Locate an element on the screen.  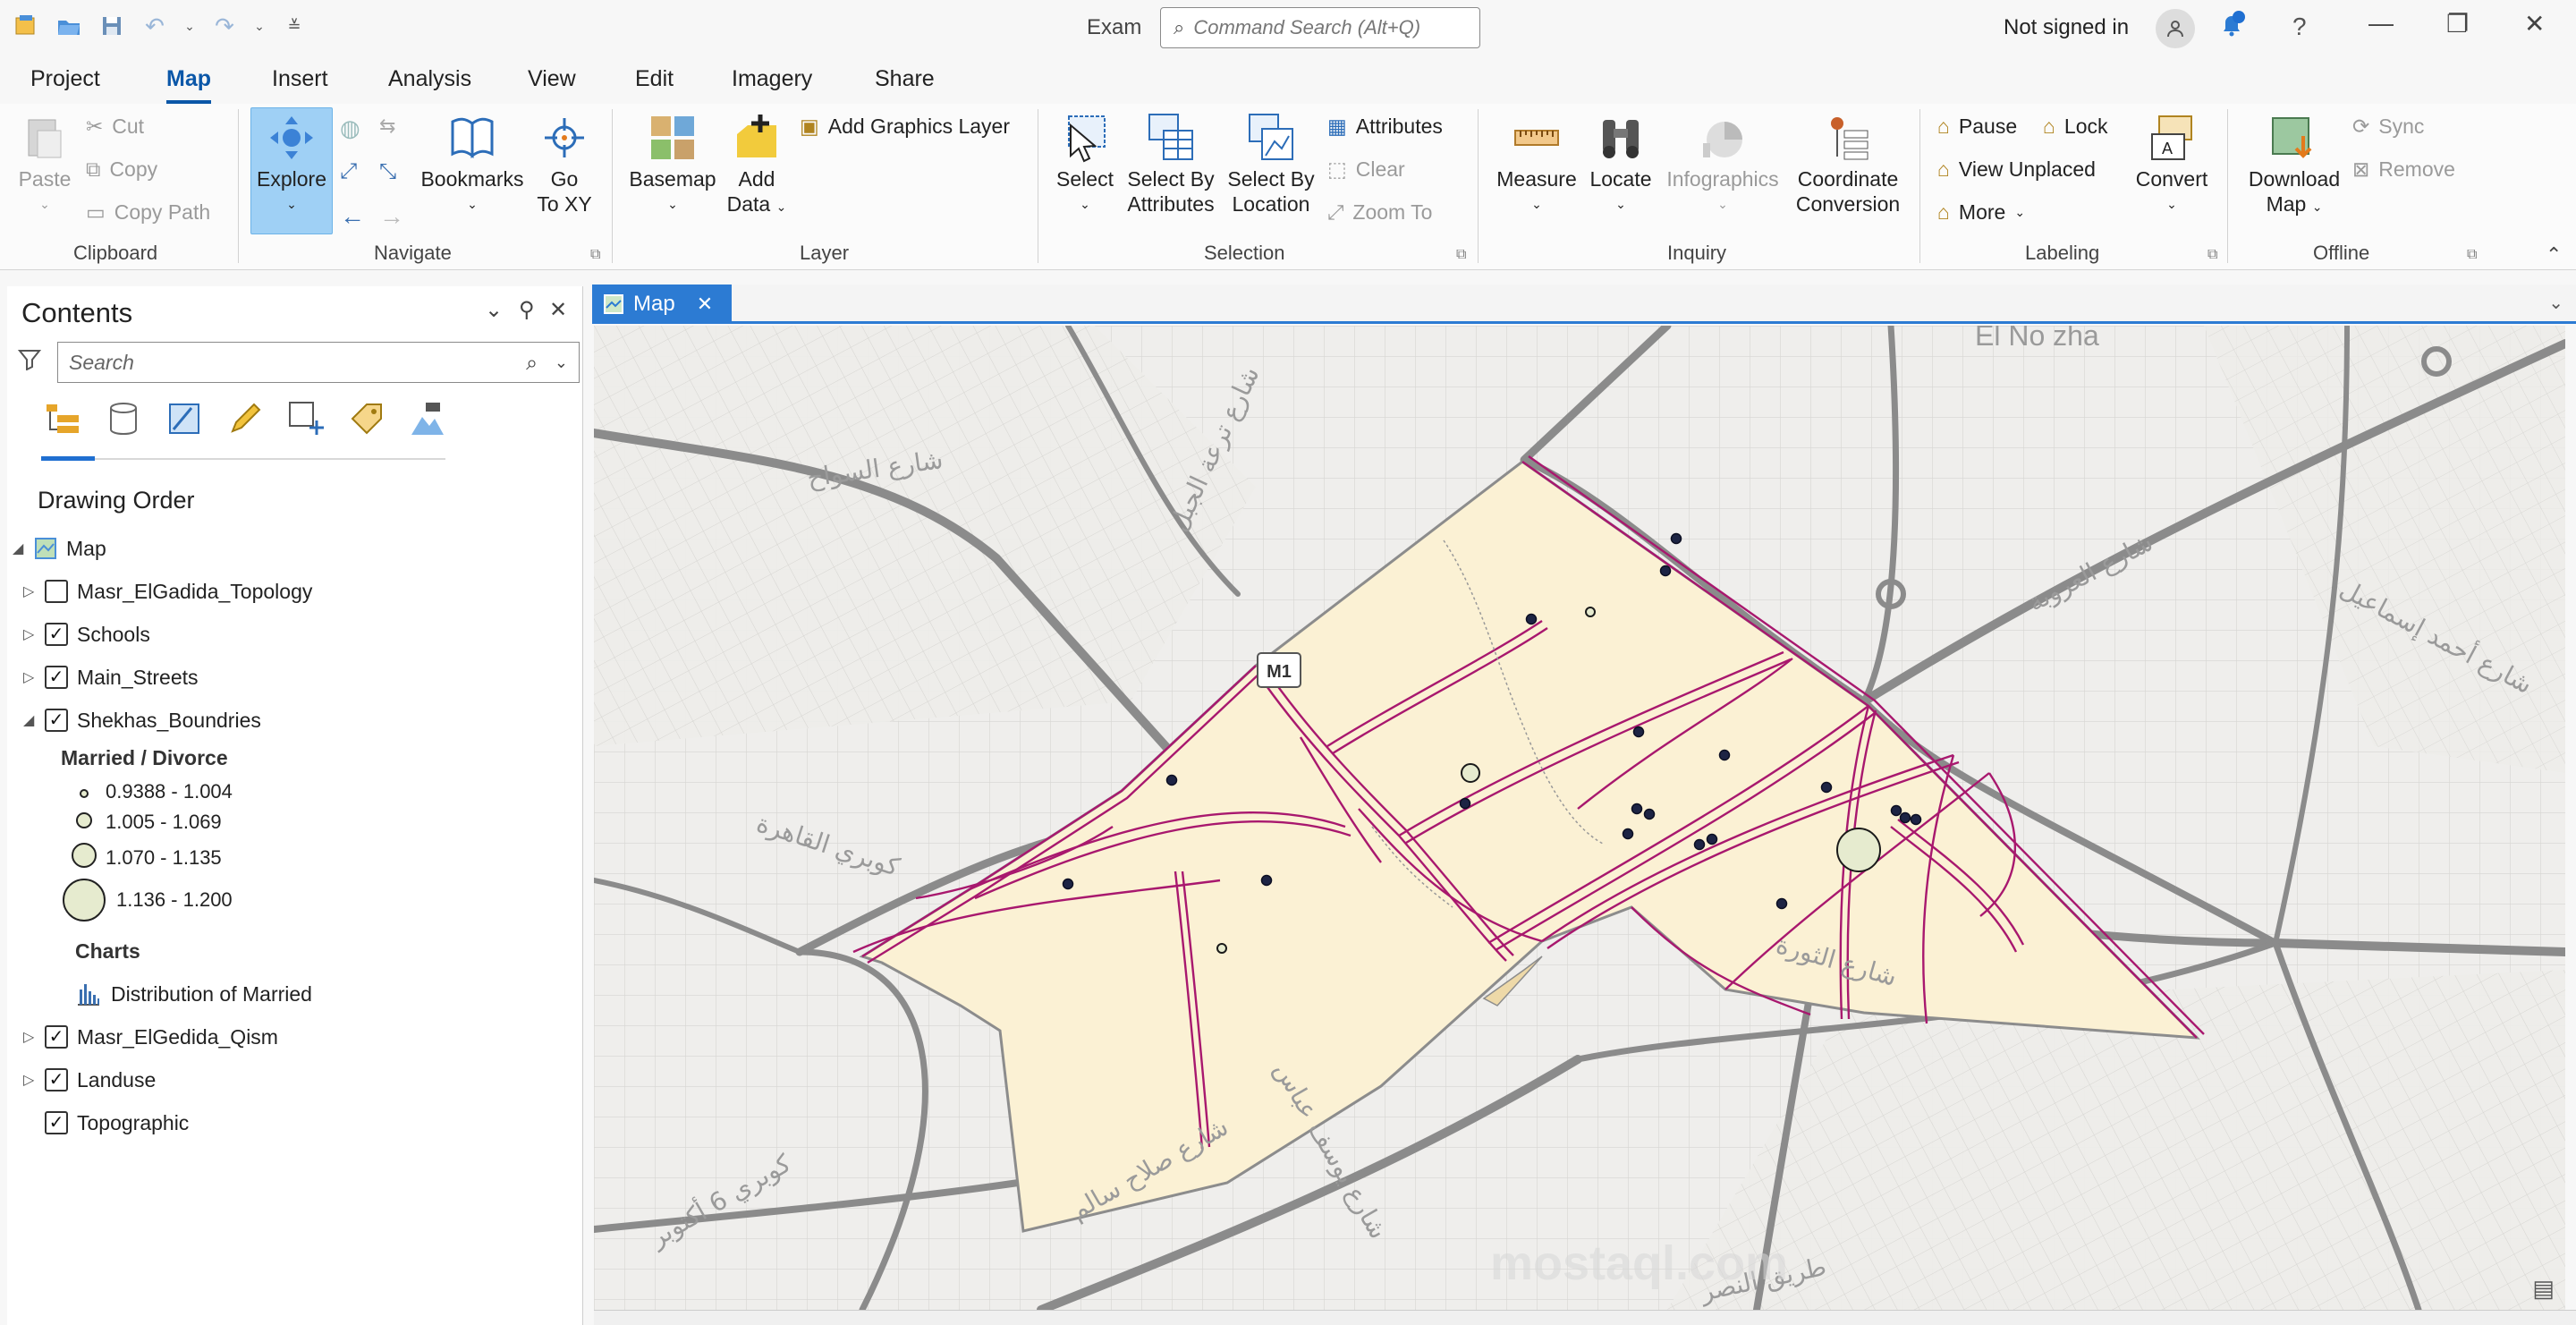
redo-dropdown-icon: ⌄ is located at coordinates (259, 26).